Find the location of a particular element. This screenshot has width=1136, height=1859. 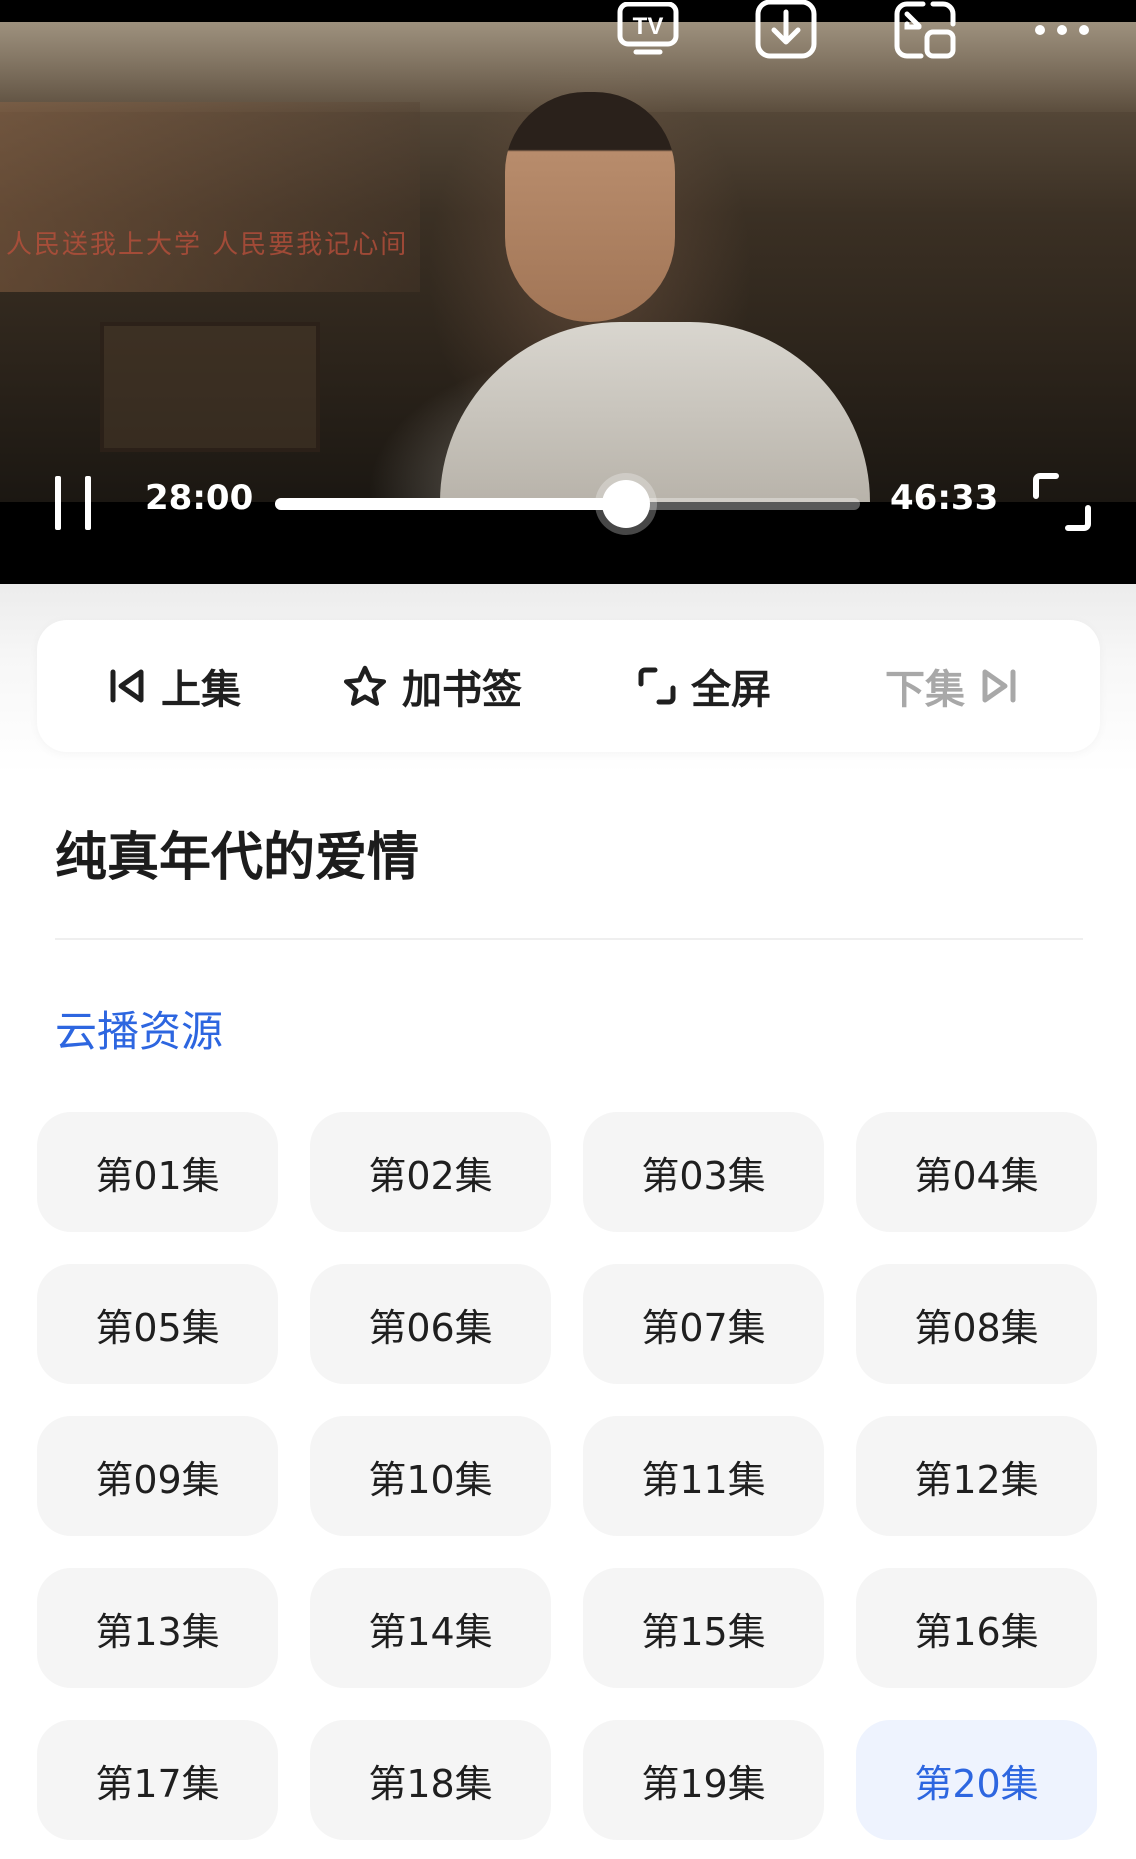

more-icon is located at coordinates (1062, 30).